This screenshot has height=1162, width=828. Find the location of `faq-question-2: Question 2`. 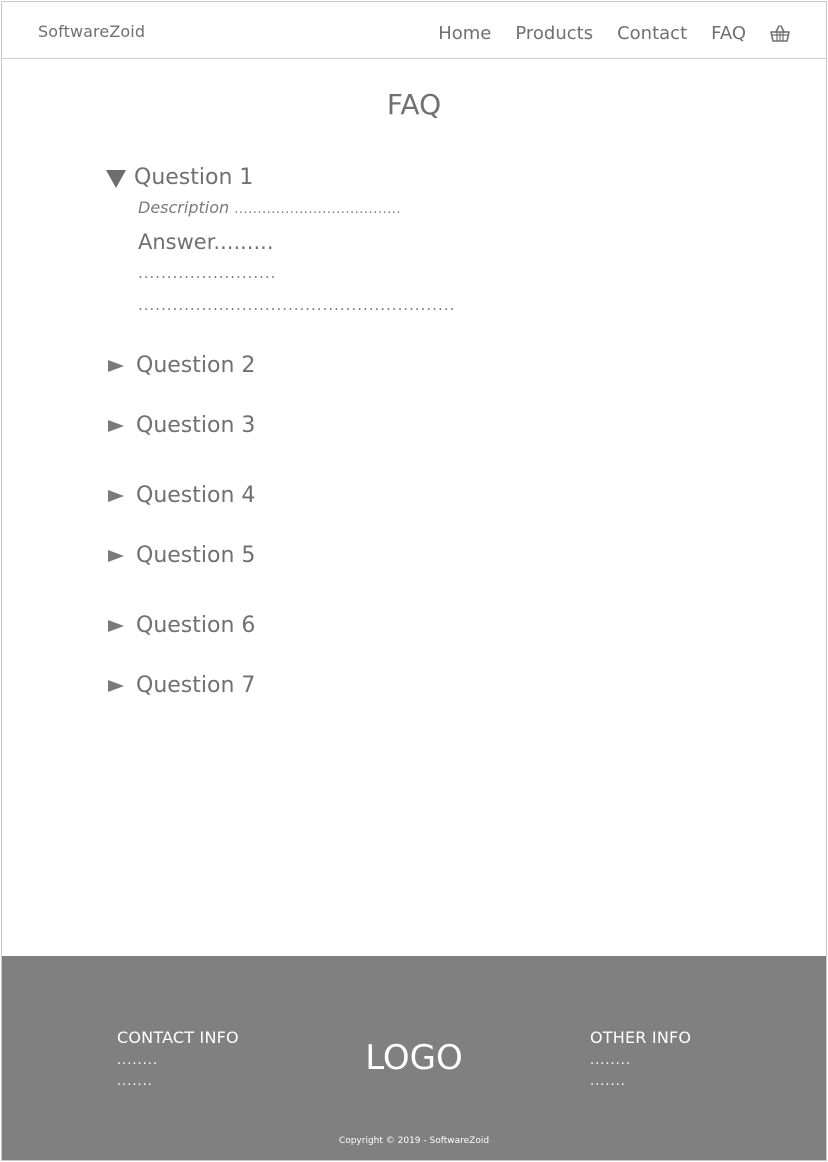

faq-question-2: Question 2 is located at coordinates (180, 365).